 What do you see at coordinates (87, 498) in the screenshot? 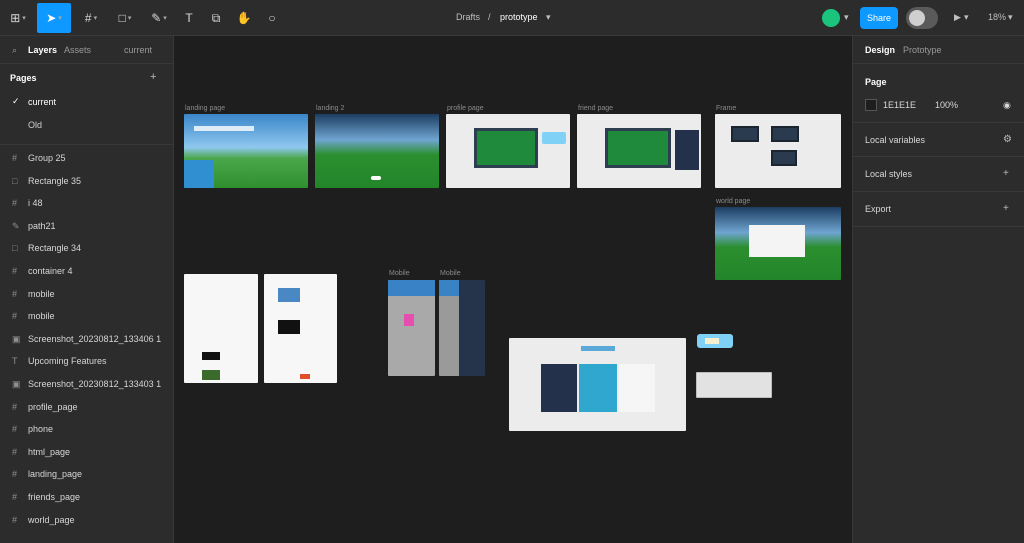
I see `layer-row: # friends_page` at bounding box center [87, 498].